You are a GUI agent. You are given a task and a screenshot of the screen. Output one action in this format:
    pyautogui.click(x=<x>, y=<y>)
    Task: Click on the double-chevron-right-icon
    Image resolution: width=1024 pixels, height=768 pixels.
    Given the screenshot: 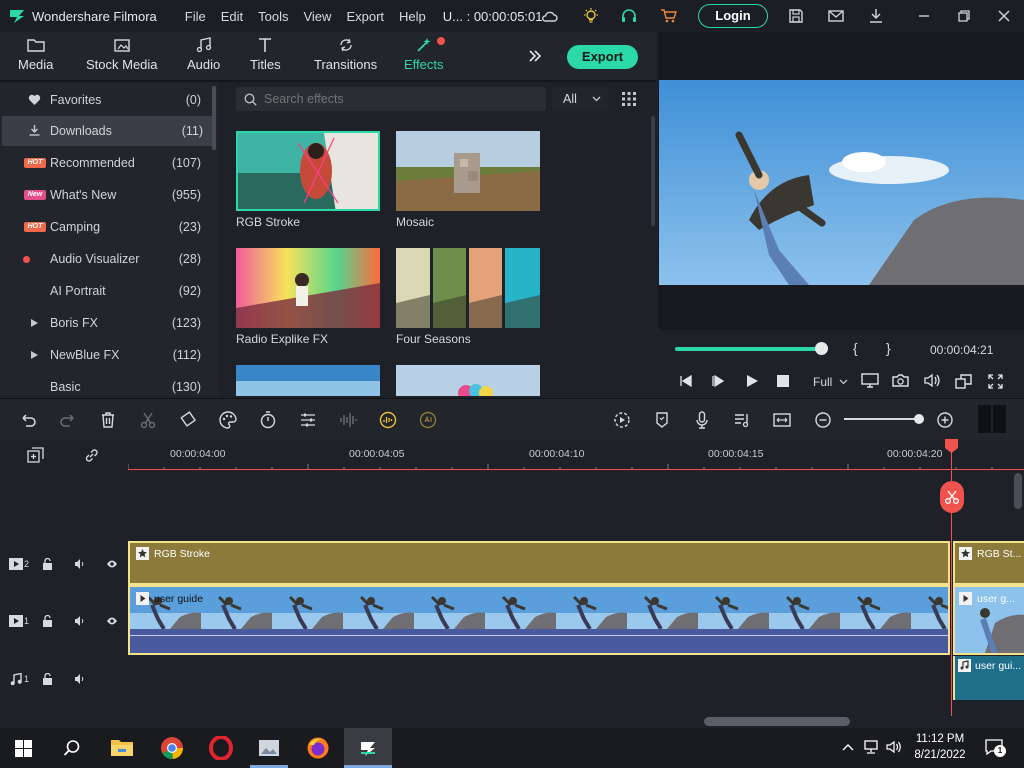 What is the action you would take?
    pyautogui.click(x=535, y=56)
    